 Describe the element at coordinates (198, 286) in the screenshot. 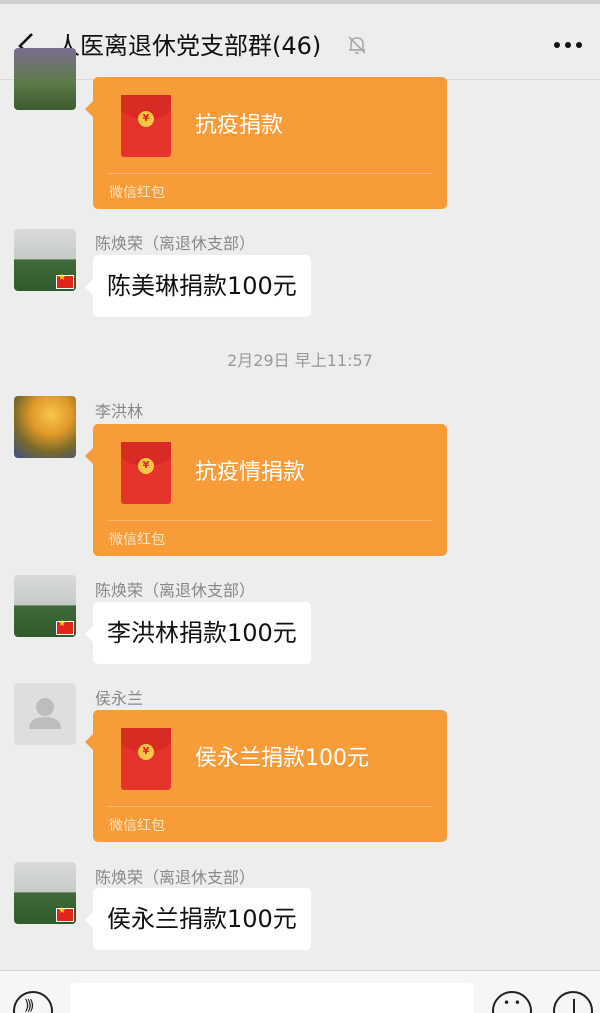

I see `text-message-bubble: 陈美琳捐款100元` at that location.